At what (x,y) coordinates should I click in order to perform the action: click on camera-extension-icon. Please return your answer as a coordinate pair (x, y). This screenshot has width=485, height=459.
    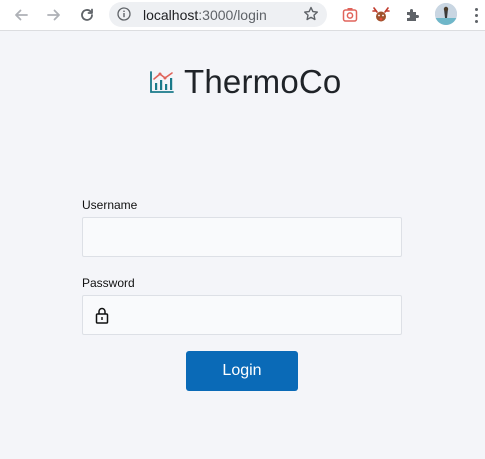
    Looking at the image, I should click on (350, 15).